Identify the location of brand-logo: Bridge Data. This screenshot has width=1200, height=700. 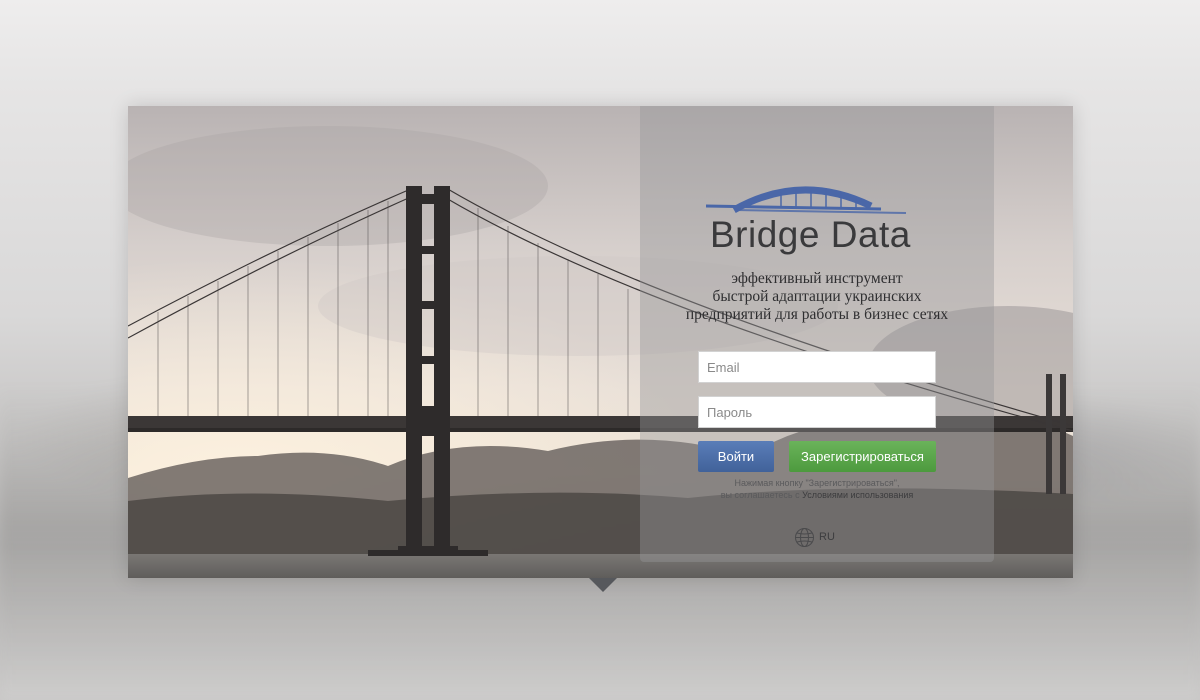
(821, 216).